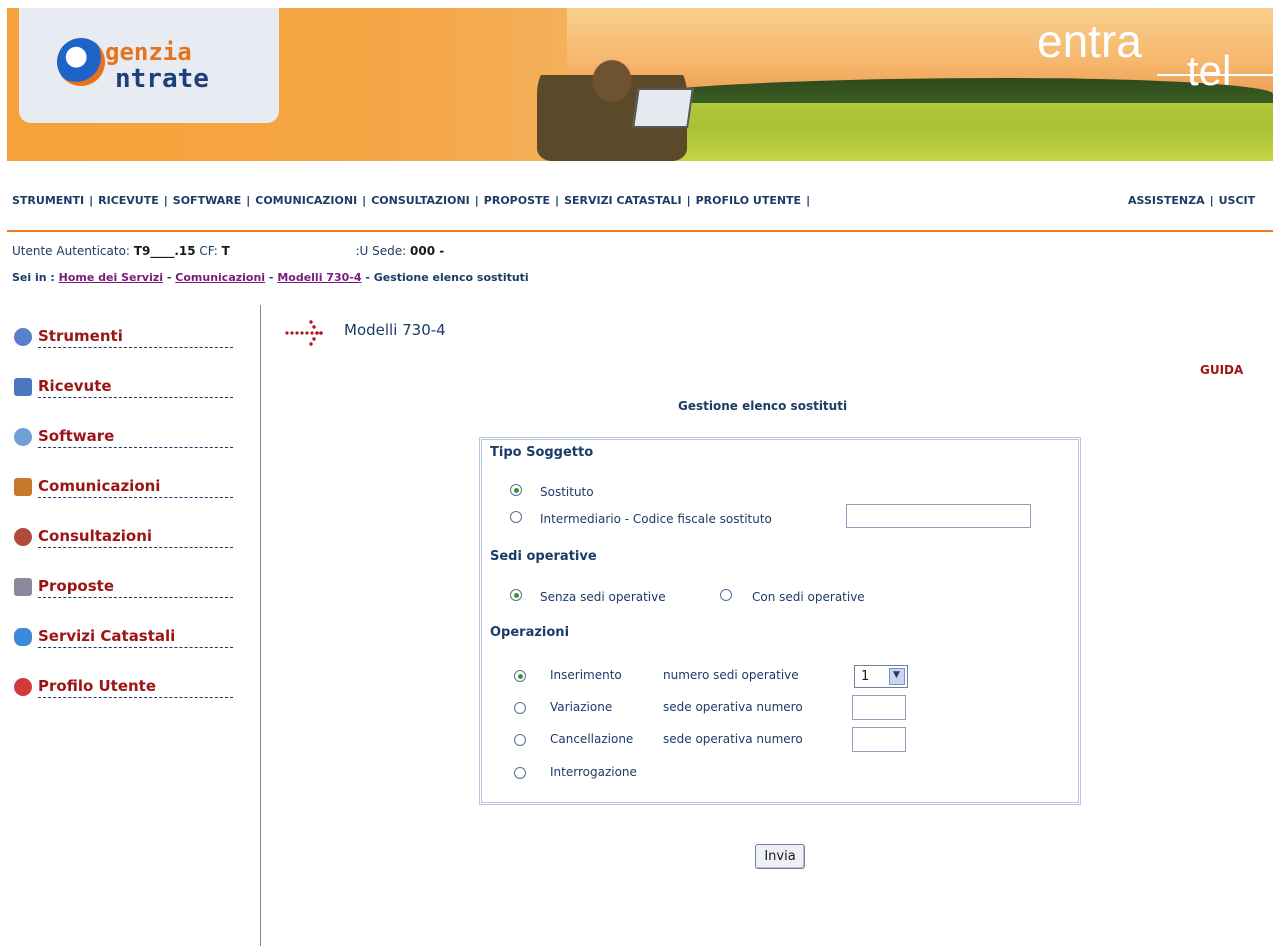 The image size is (1273, 946). What do you see at coordinates (48, 200) in the screenshot?
I see `topnav-strumenti: STRUMENTI` at bounding box center [48, 200].